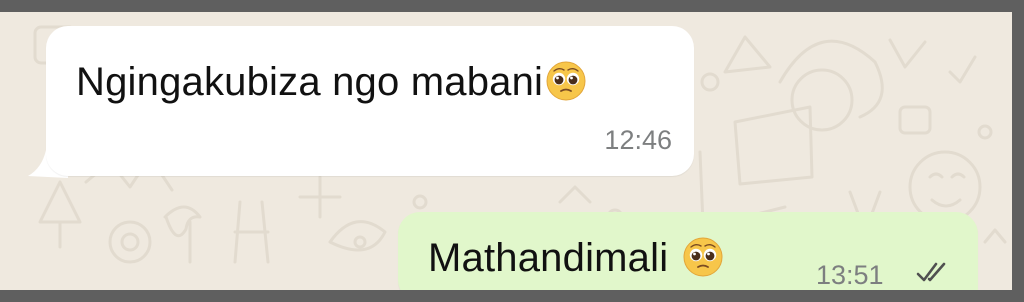 This screenshot has width=1024, height=302. Describe the element at coordinates (548, 258) in the screenshot. I see `outgoing-message-label: Mathandimali` at that location.